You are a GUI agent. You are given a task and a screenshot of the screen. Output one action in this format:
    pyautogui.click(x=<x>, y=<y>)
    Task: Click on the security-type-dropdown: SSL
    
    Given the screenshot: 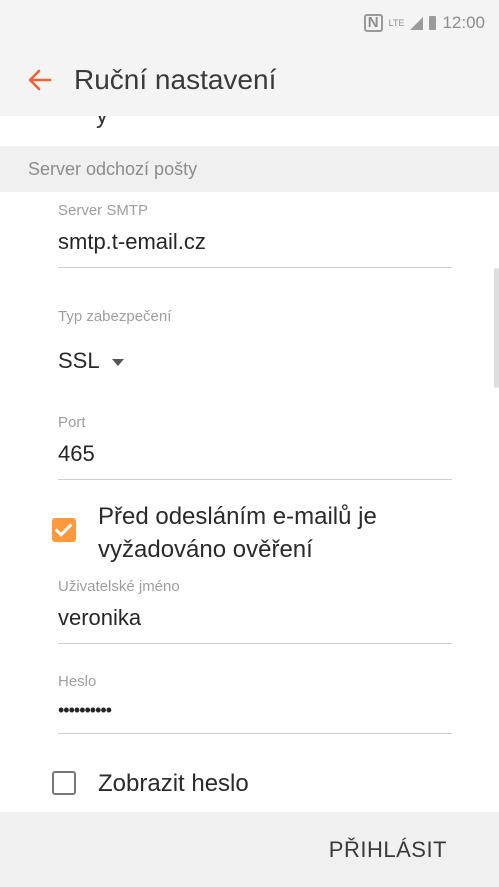 What is the action you would take?
    pyautogui.click(x=91, y=361)
    